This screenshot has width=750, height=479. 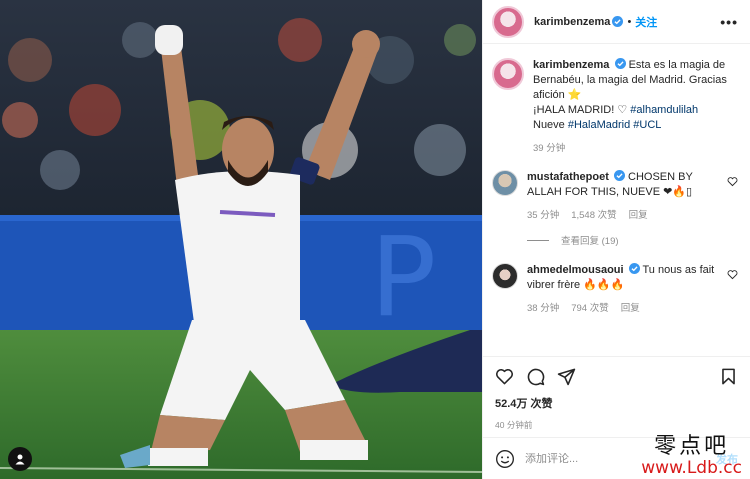 What do you see at coordinates (664, 110) in the screenshot?
I see `hashtag-alhamdulilah: #alhamdulilah` at bounding box center [664, 110].